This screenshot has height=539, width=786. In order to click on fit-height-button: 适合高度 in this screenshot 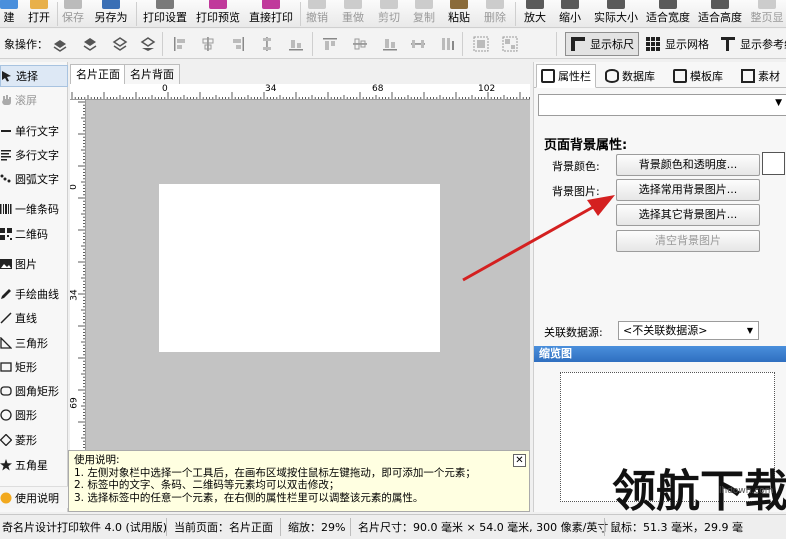, I will do `click(720, 14)`.